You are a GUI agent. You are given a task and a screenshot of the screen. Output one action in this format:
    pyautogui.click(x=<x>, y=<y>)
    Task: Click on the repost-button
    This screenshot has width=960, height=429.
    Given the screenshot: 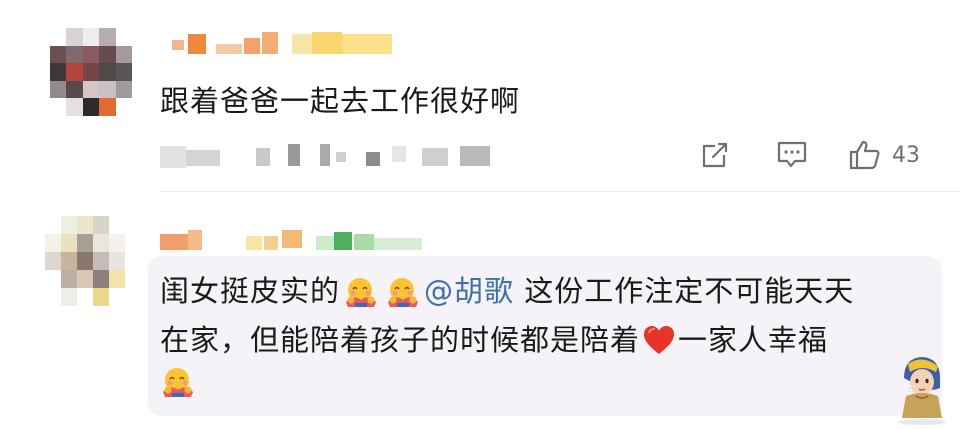 What is the action you would take?
    pyautogui.click(x=722, y=155)
    